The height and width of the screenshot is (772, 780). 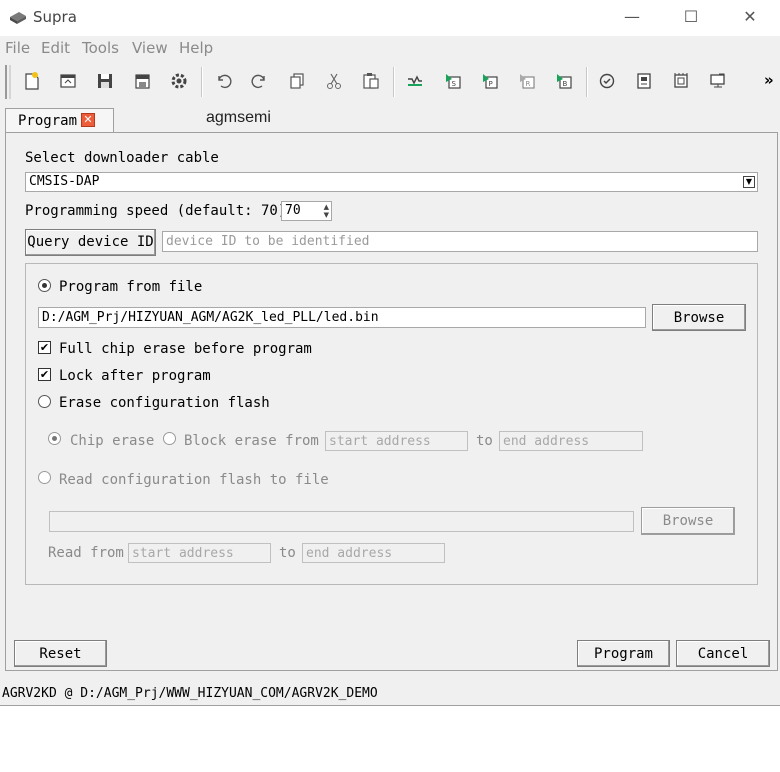 I want to click on tab-program: Program ✕, so click(x=59, y=120).